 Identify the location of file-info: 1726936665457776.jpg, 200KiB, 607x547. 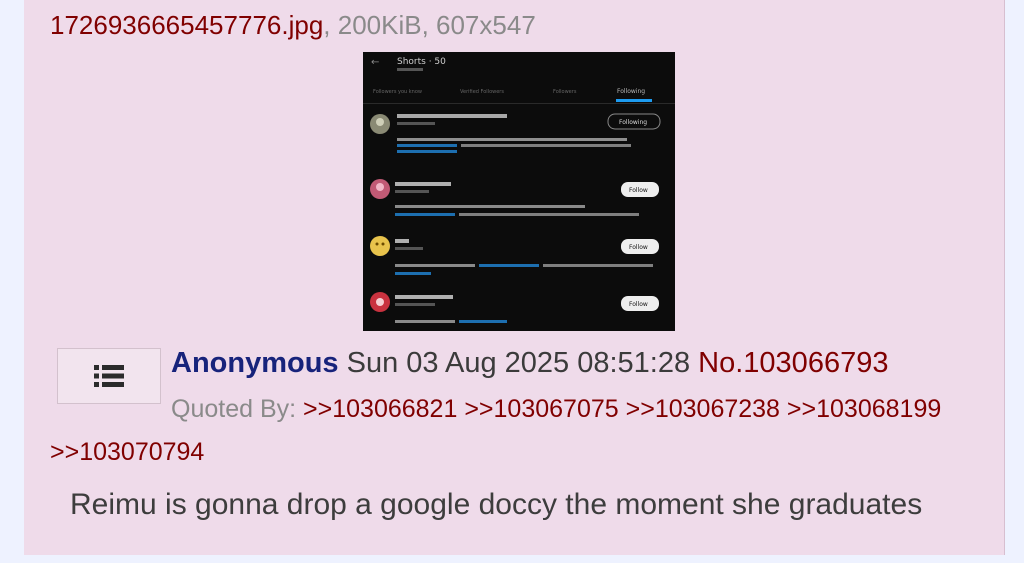
(293, 25).